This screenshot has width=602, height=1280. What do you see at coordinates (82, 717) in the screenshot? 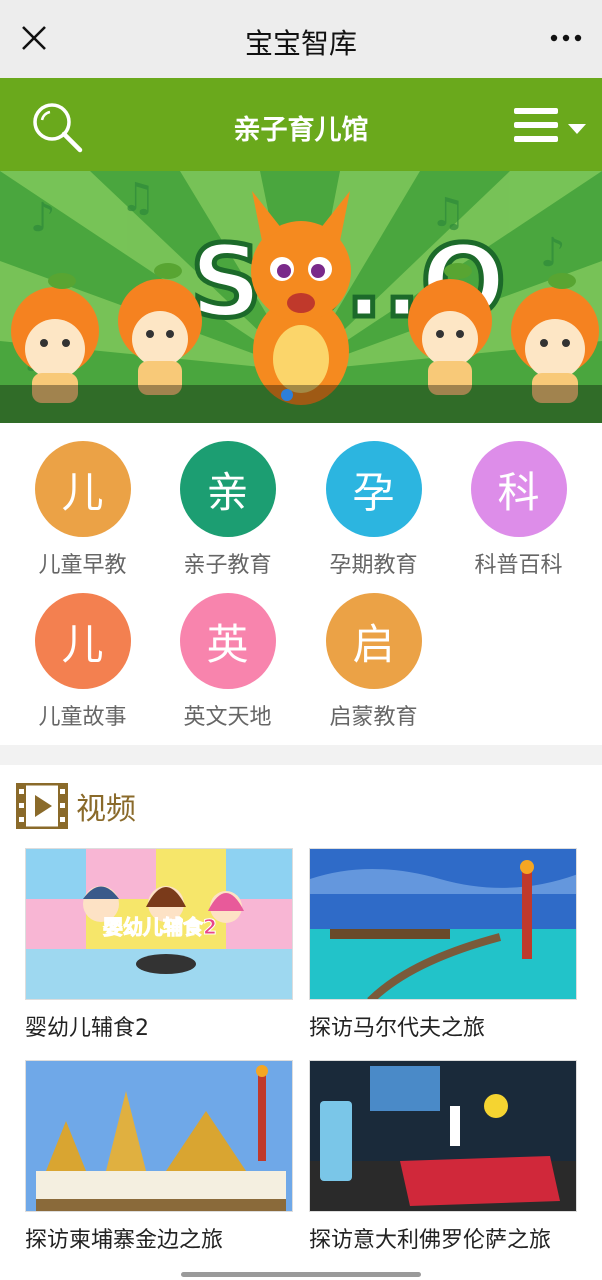
I see `category-label: 儿童故事` at bounding box center [82, 717].